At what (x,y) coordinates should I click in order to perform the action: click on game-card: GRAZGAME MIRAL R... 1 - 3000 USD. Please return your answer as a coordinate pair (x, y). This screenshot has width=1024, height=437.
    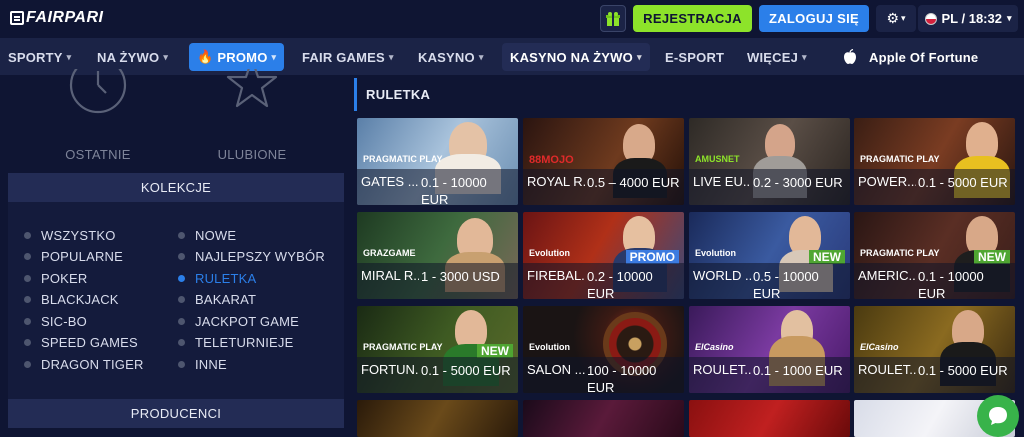
    Looking at the image, I should click on (437, 255).